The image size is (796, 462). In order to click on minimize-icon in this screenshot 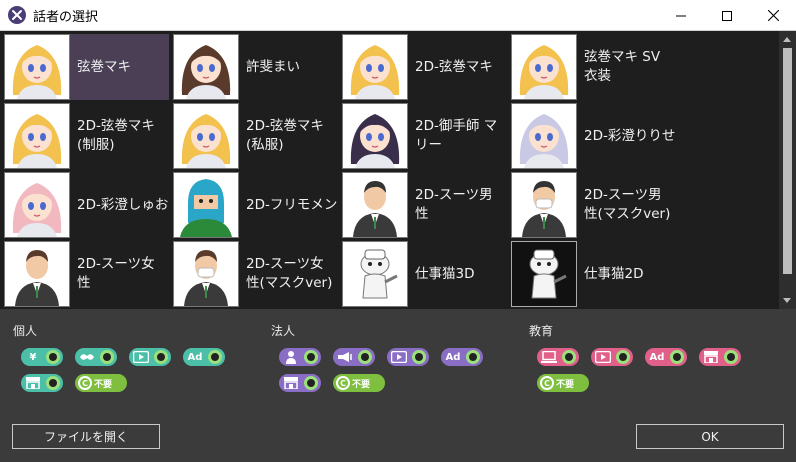, I will do `click(681, 15)`.